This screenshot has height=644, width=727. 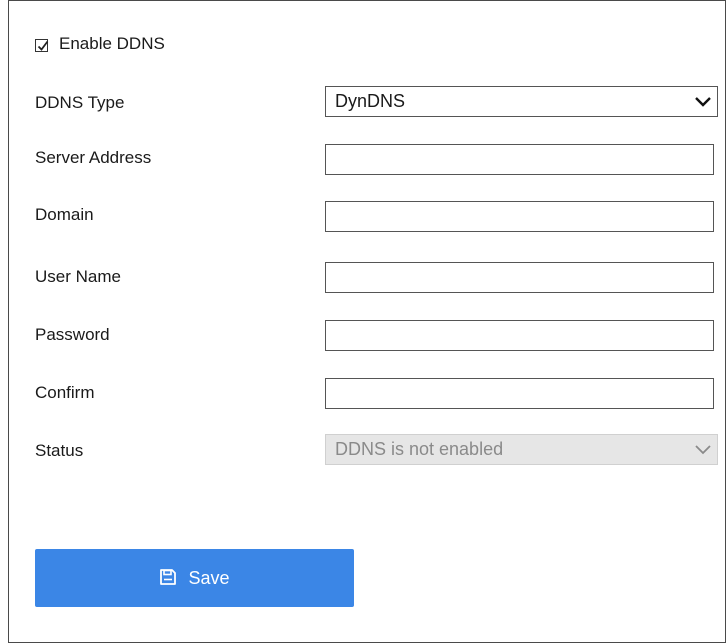 What do you see at coordinates (519, 335) in the screenshot?
I see `password-input` at bounding box center [519, 335].